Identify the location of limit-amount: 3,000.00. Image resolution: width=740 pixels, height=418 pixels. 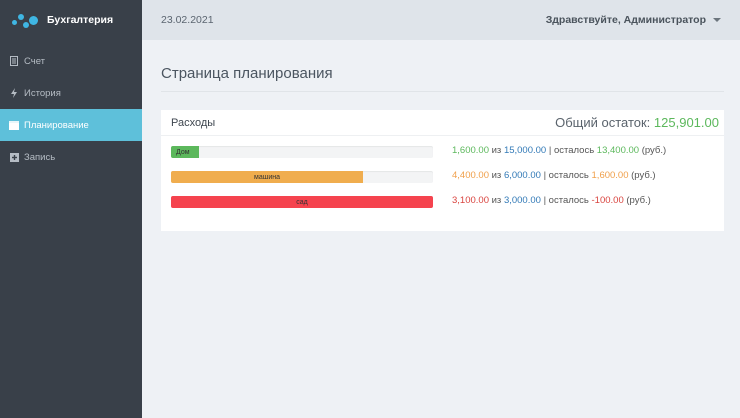
(522, 200).